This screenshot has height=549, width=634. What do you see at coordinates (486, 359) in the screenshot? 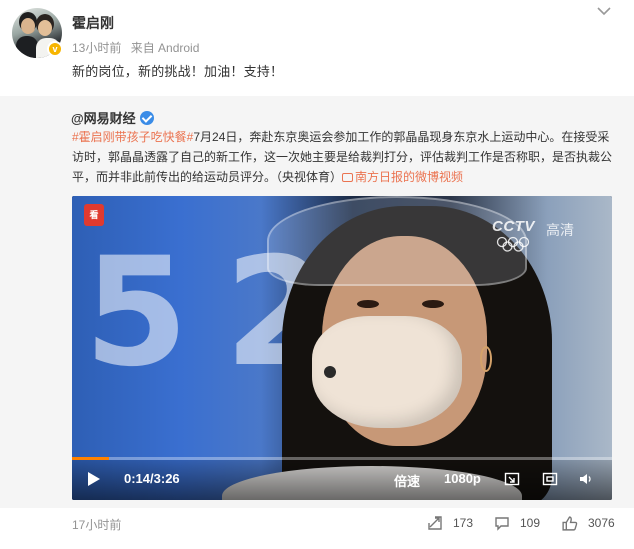
I see `earring` at bounding box center [486, 359].